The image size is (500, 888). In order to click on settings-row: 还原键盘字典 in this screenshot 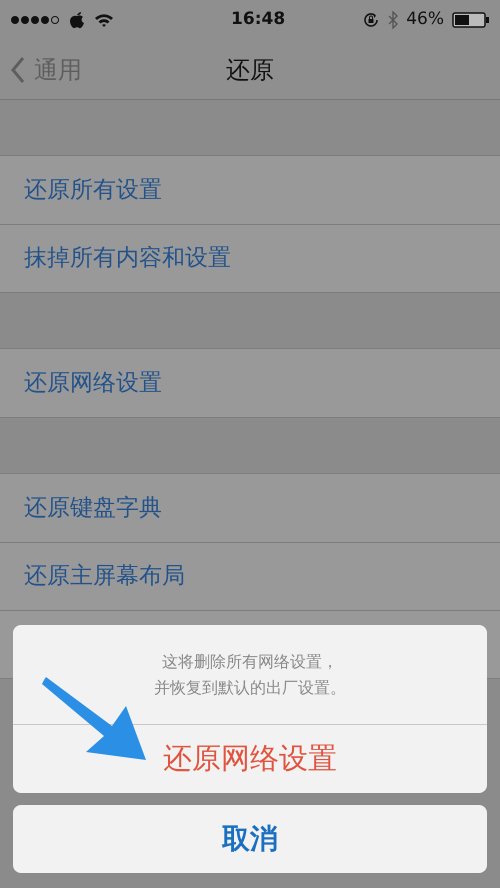, I will do `click(250, 508)`.